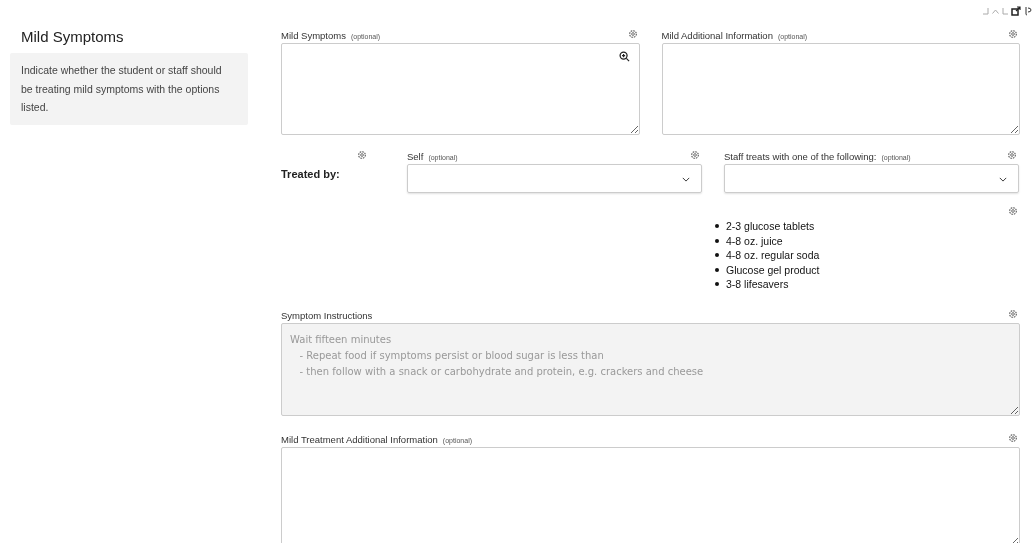 The height and width of the screenshot is (543, 1034). Describe the element at coordinates (770, 226) in the screenshot. I see `treatment-option: 2-3 glucose tablets` at that location.